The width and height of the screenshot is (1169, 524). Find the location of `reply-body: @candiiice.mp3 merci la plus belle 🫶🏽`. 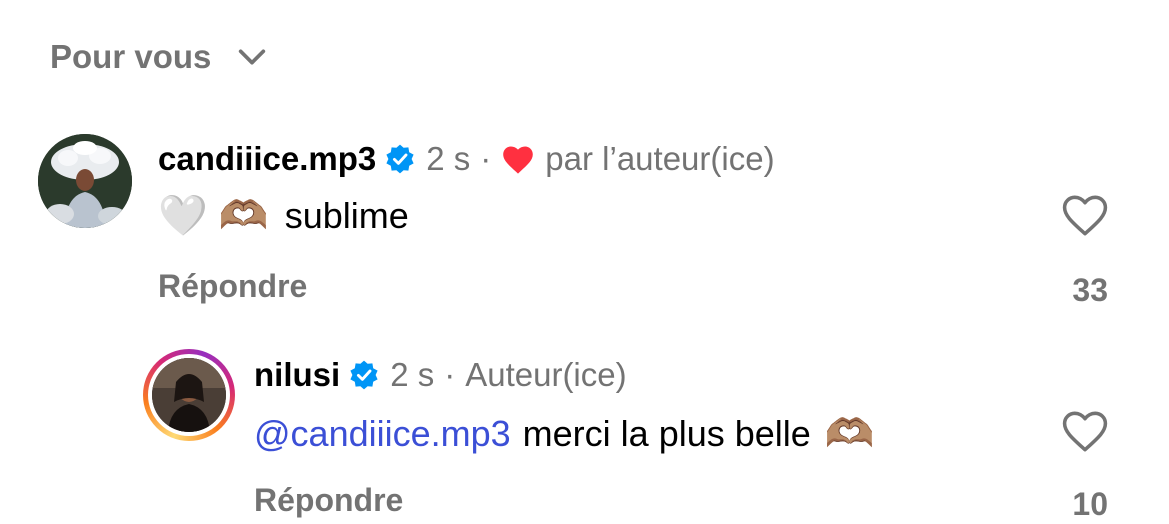

reply-body: @candiiice.mp3 merci la plus belle 🫶🏽 is located at coordinates (564, 433).